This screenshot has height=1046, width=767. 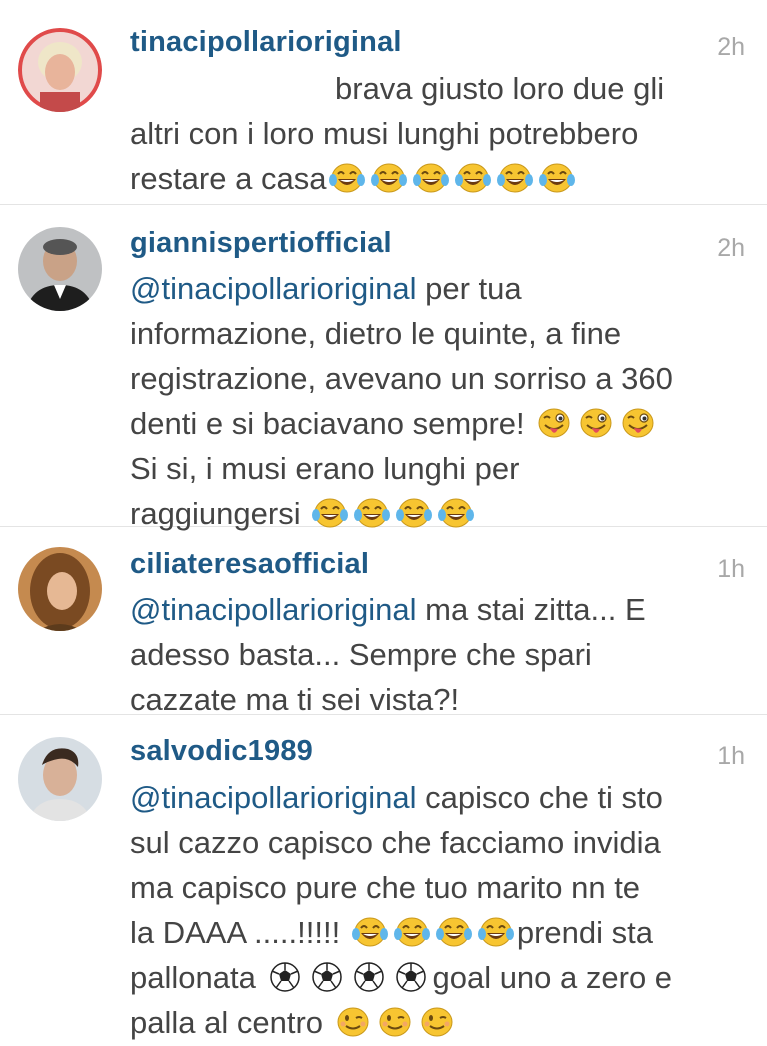 I want to click on comment-line: restare a casa, so click(x=439, y=178).